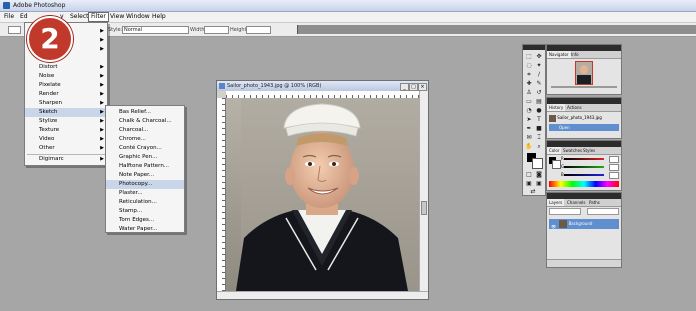 This screenshot has width=696, height=311. I want to click on tab-color: Color, so click(554, 150).